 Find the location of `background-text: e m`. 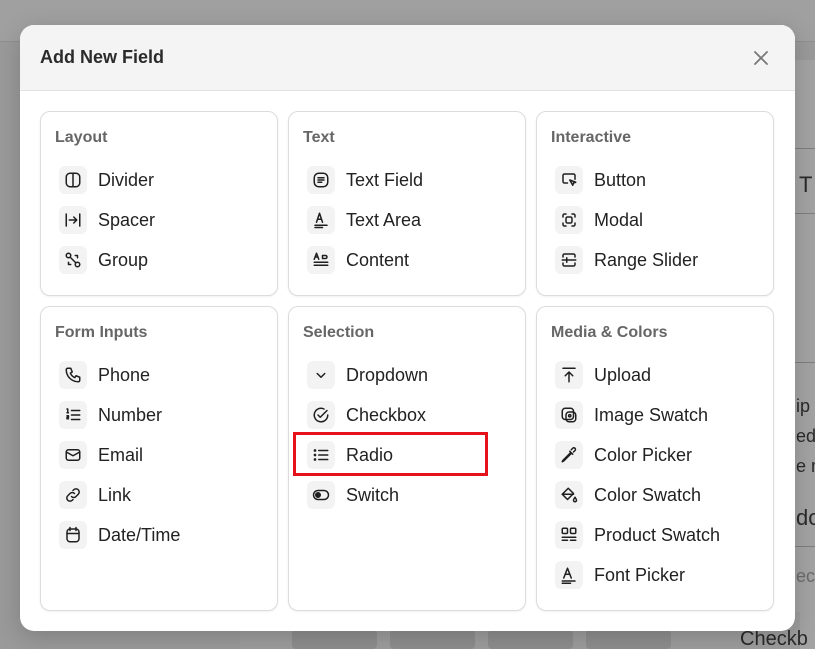

background-text: e m is located at coordinates (805, 466).